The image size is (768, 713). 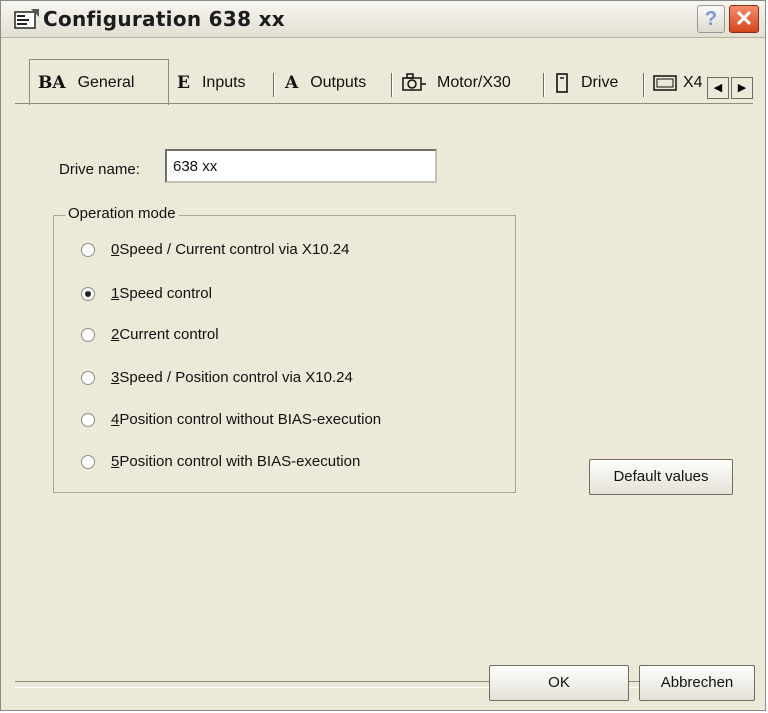 I want to click on mode-key: 0, so click(x=115, y=249).